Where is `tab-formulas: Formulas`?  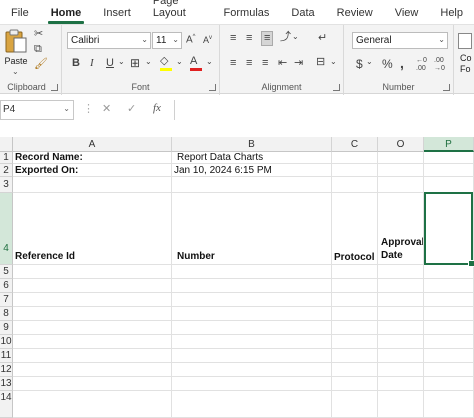
tab-formulas: Formulas is located at coordinates (247, 15).